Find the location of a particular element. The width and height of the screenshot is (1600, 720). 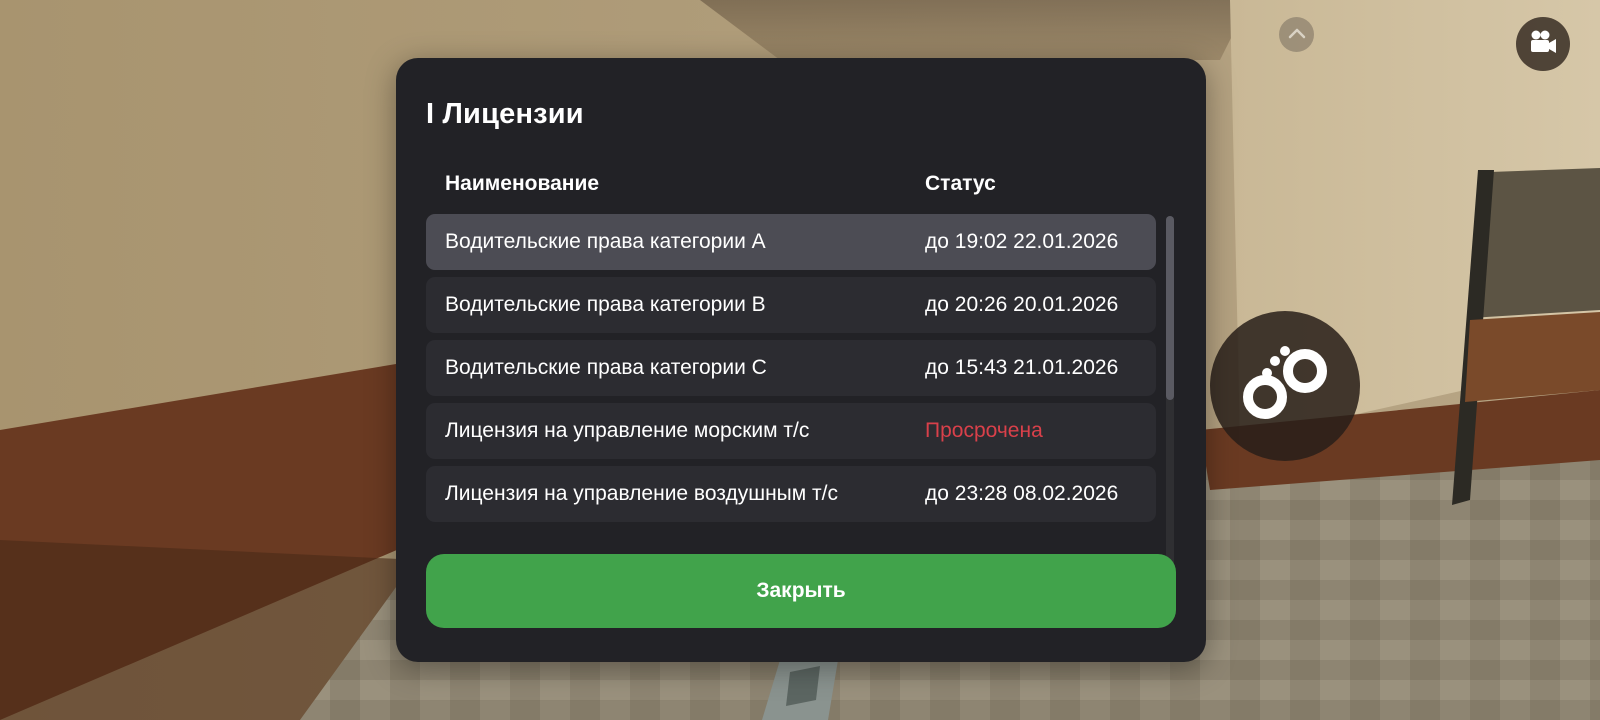

collapse-hud-button is located at coordinates (1296, 34).